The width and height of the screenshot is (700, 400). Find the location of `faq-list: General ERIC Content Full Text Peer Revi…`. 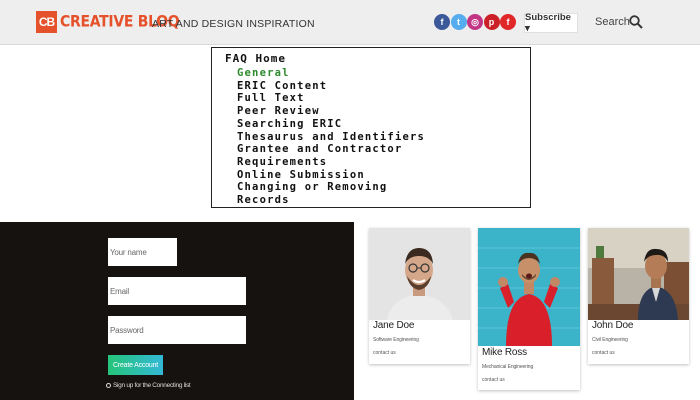

faq-list: General ERIC Content Full Text Peer Revi… is located at coordinates (331, 137).